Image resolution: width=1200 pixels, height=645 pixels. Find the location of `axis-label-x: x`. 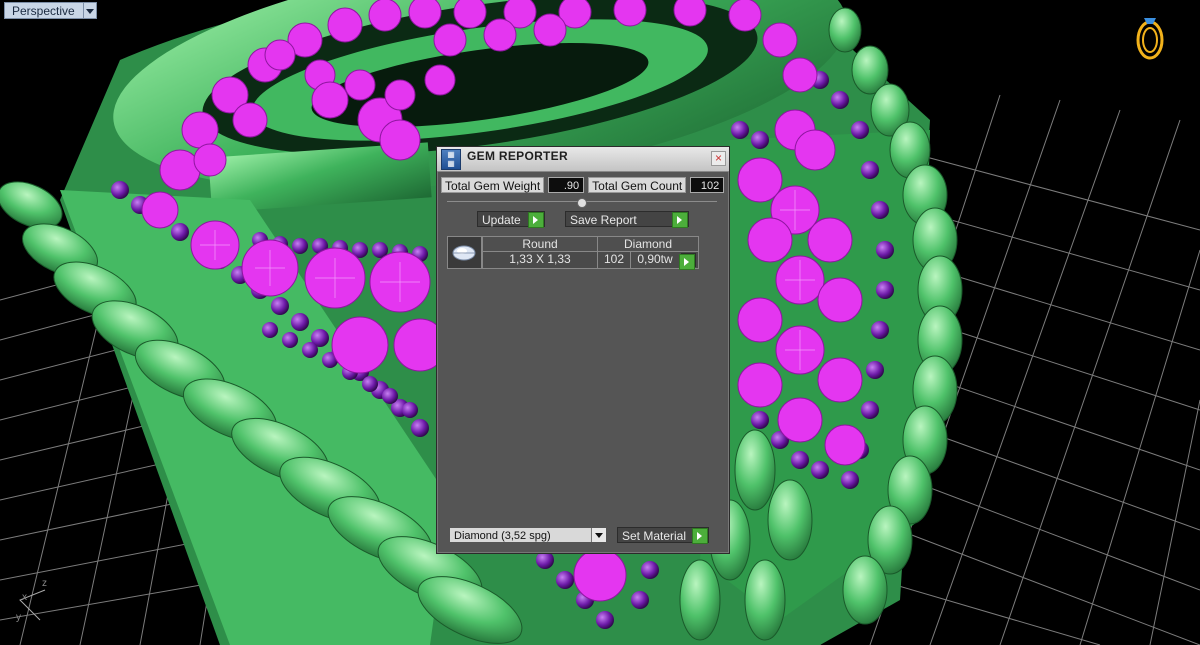

axis-label-x: x is located at coordinates (24, 597).